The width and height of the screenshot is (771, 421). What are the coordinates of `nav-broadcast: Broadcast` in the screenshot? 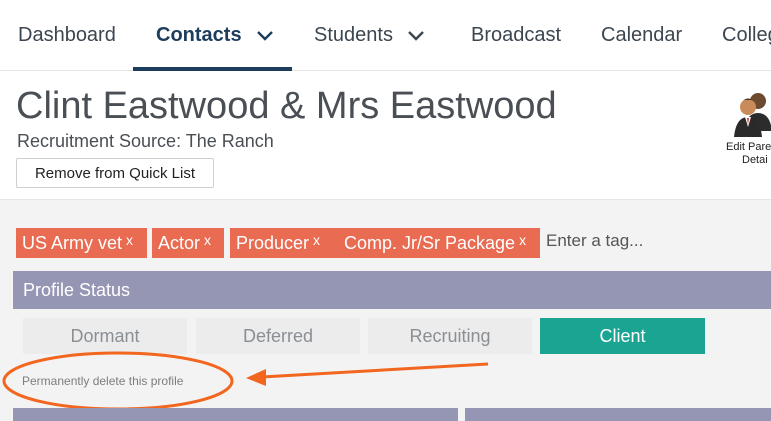 It's located at (516, 35).